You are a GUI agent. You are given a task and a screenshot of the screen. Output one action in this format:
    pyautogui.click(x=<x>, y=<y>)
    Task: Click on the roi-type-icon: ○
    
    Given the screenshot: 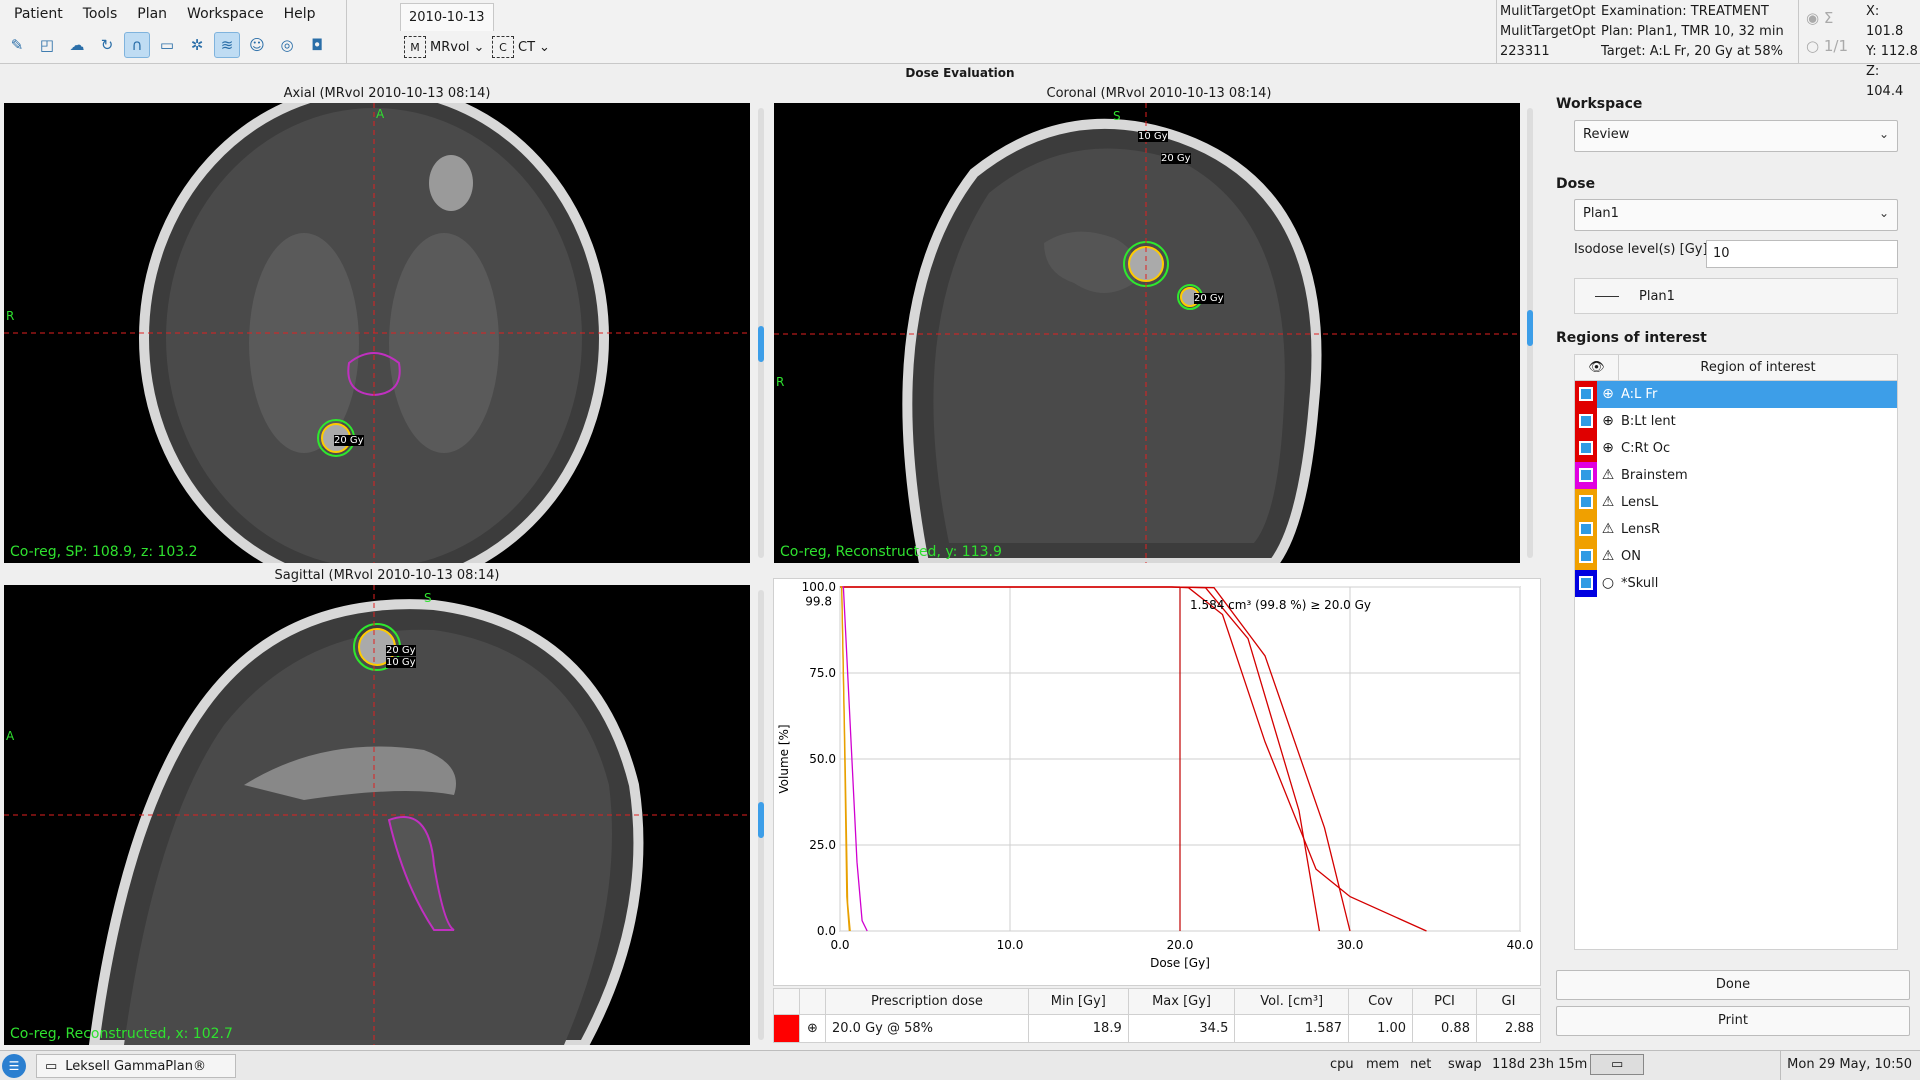 What is the action you would take?
    pyautogui.click(x=1608, y=583)
    